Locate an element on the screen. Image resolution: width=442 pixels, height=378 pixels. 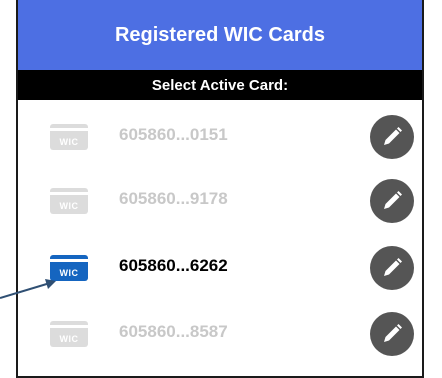
card-number: 605860...6262 is located at coordinates (173, 265).